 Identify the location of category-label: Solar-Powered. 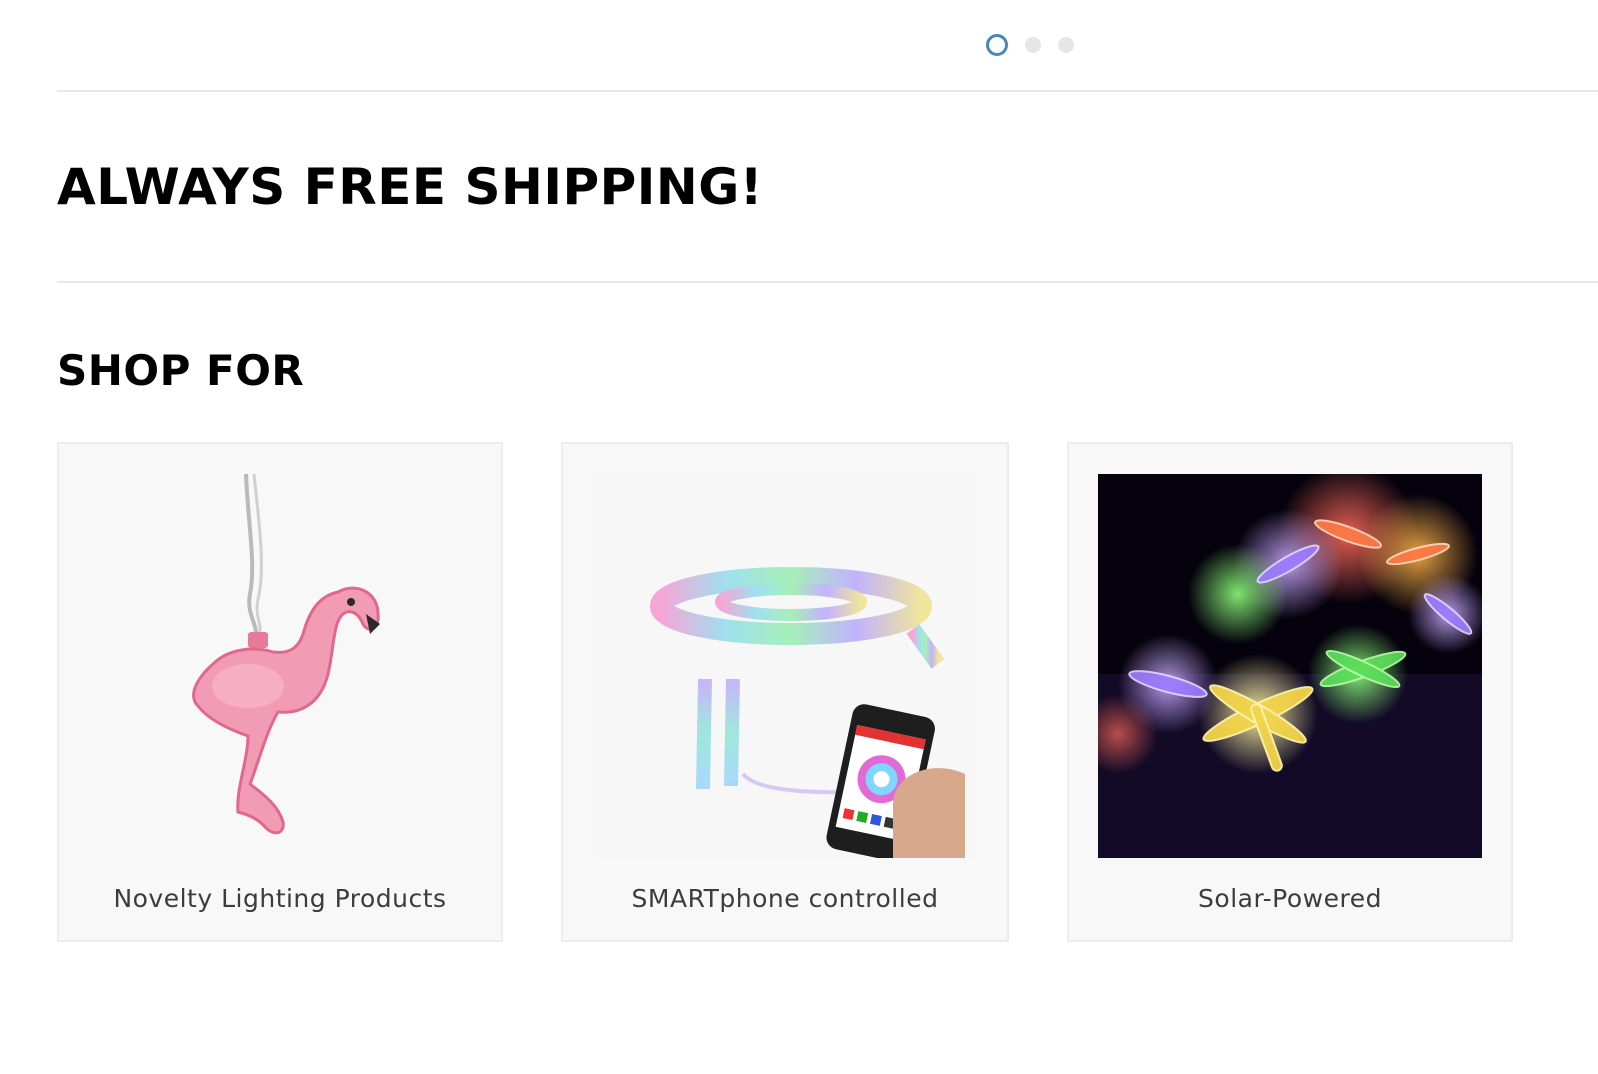
(1290, 898).